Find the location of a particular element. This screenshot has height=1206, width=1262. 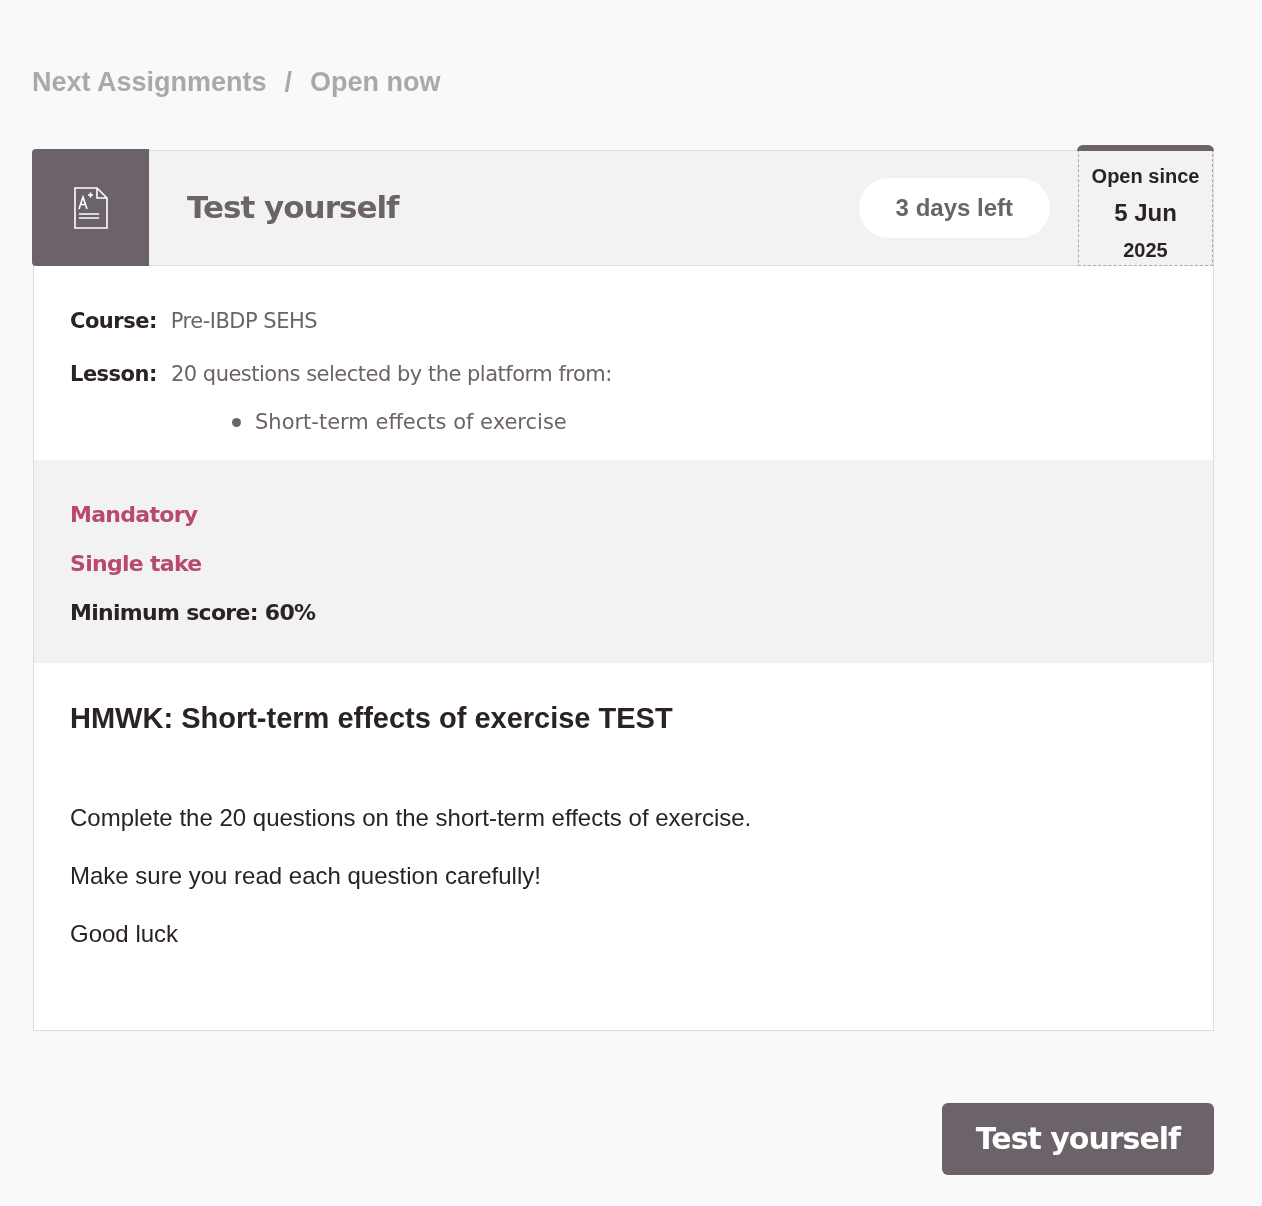

open-since-year: 2025 is located at coordinates (1145, 250).